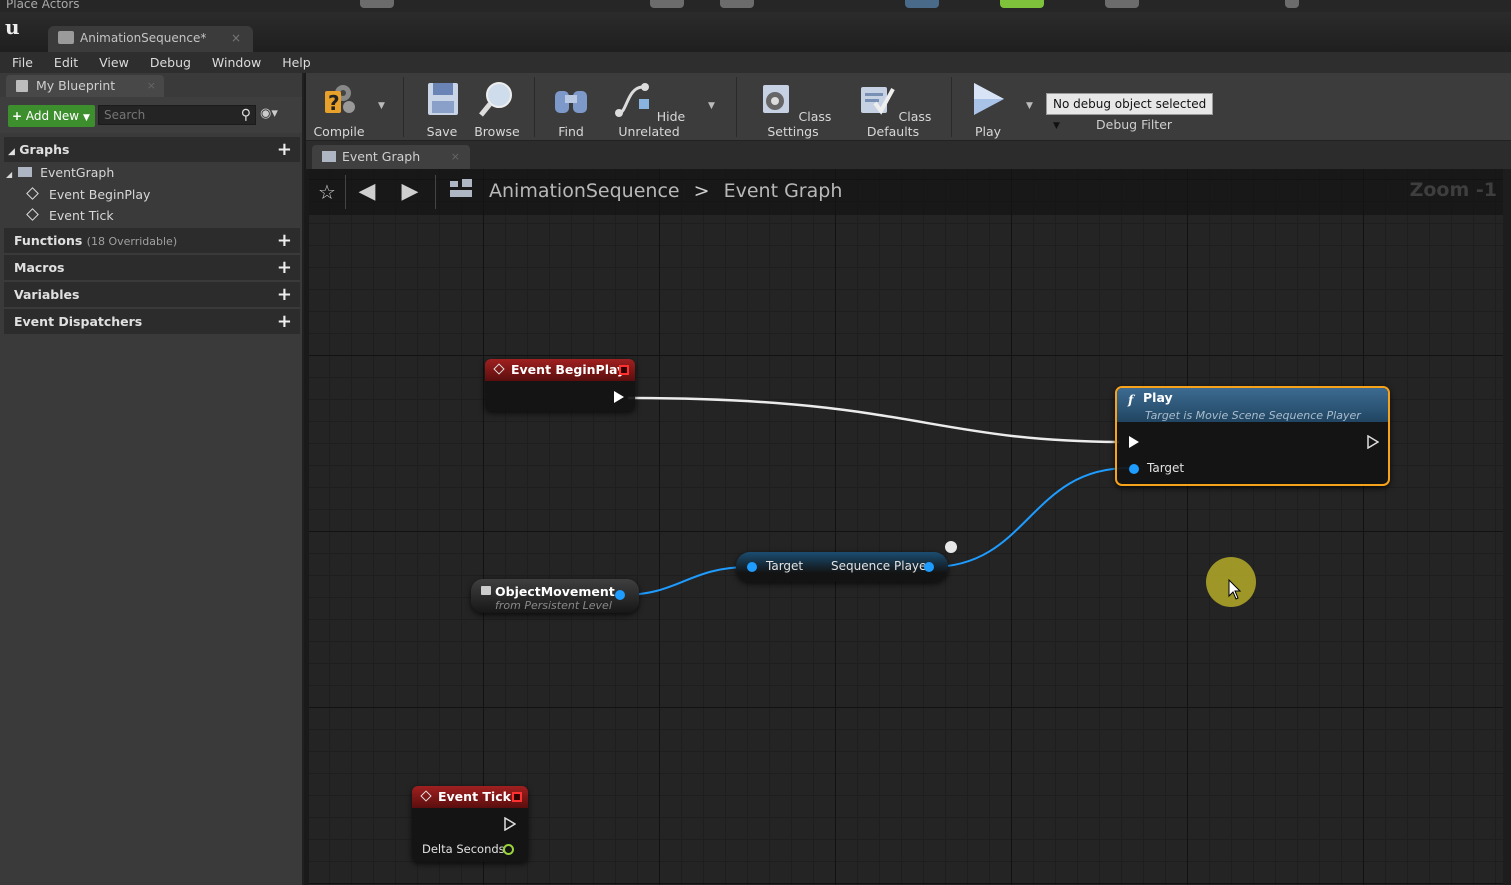 The width and height of the screenshot is (1511, 885). What do you see at coordinates (152, 294) in the screenshot?
I see `variables-section: Variables +` at bounding box center [152, 294].